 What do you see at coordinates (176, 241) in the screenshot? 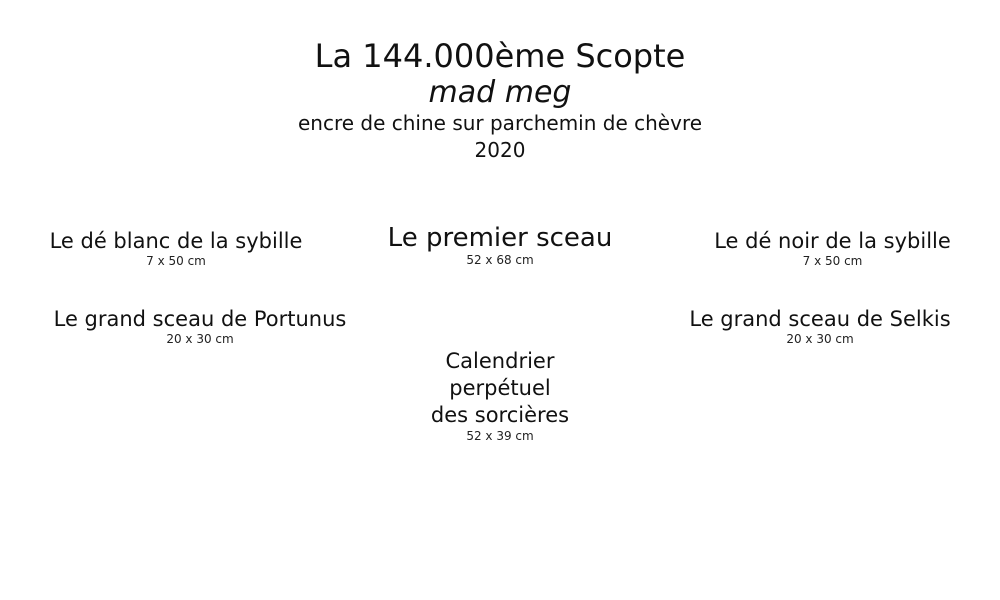
I see `piece-name: Le dé blanc de la sybille` at bounding box center [176, 241].